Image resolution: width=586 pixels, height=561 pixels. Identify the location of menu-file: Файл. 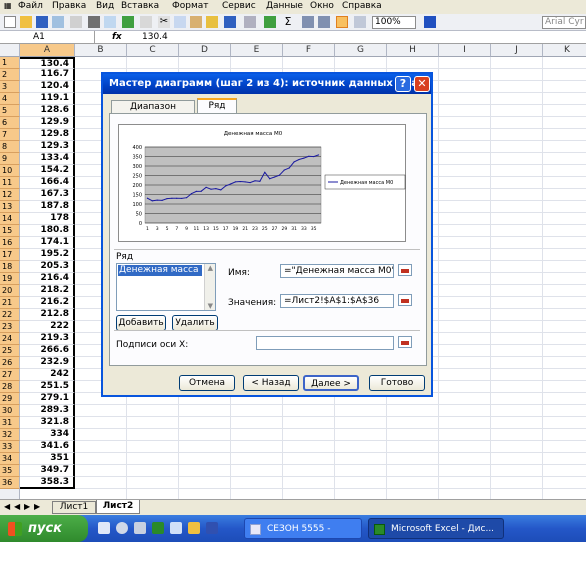
(30, 6).